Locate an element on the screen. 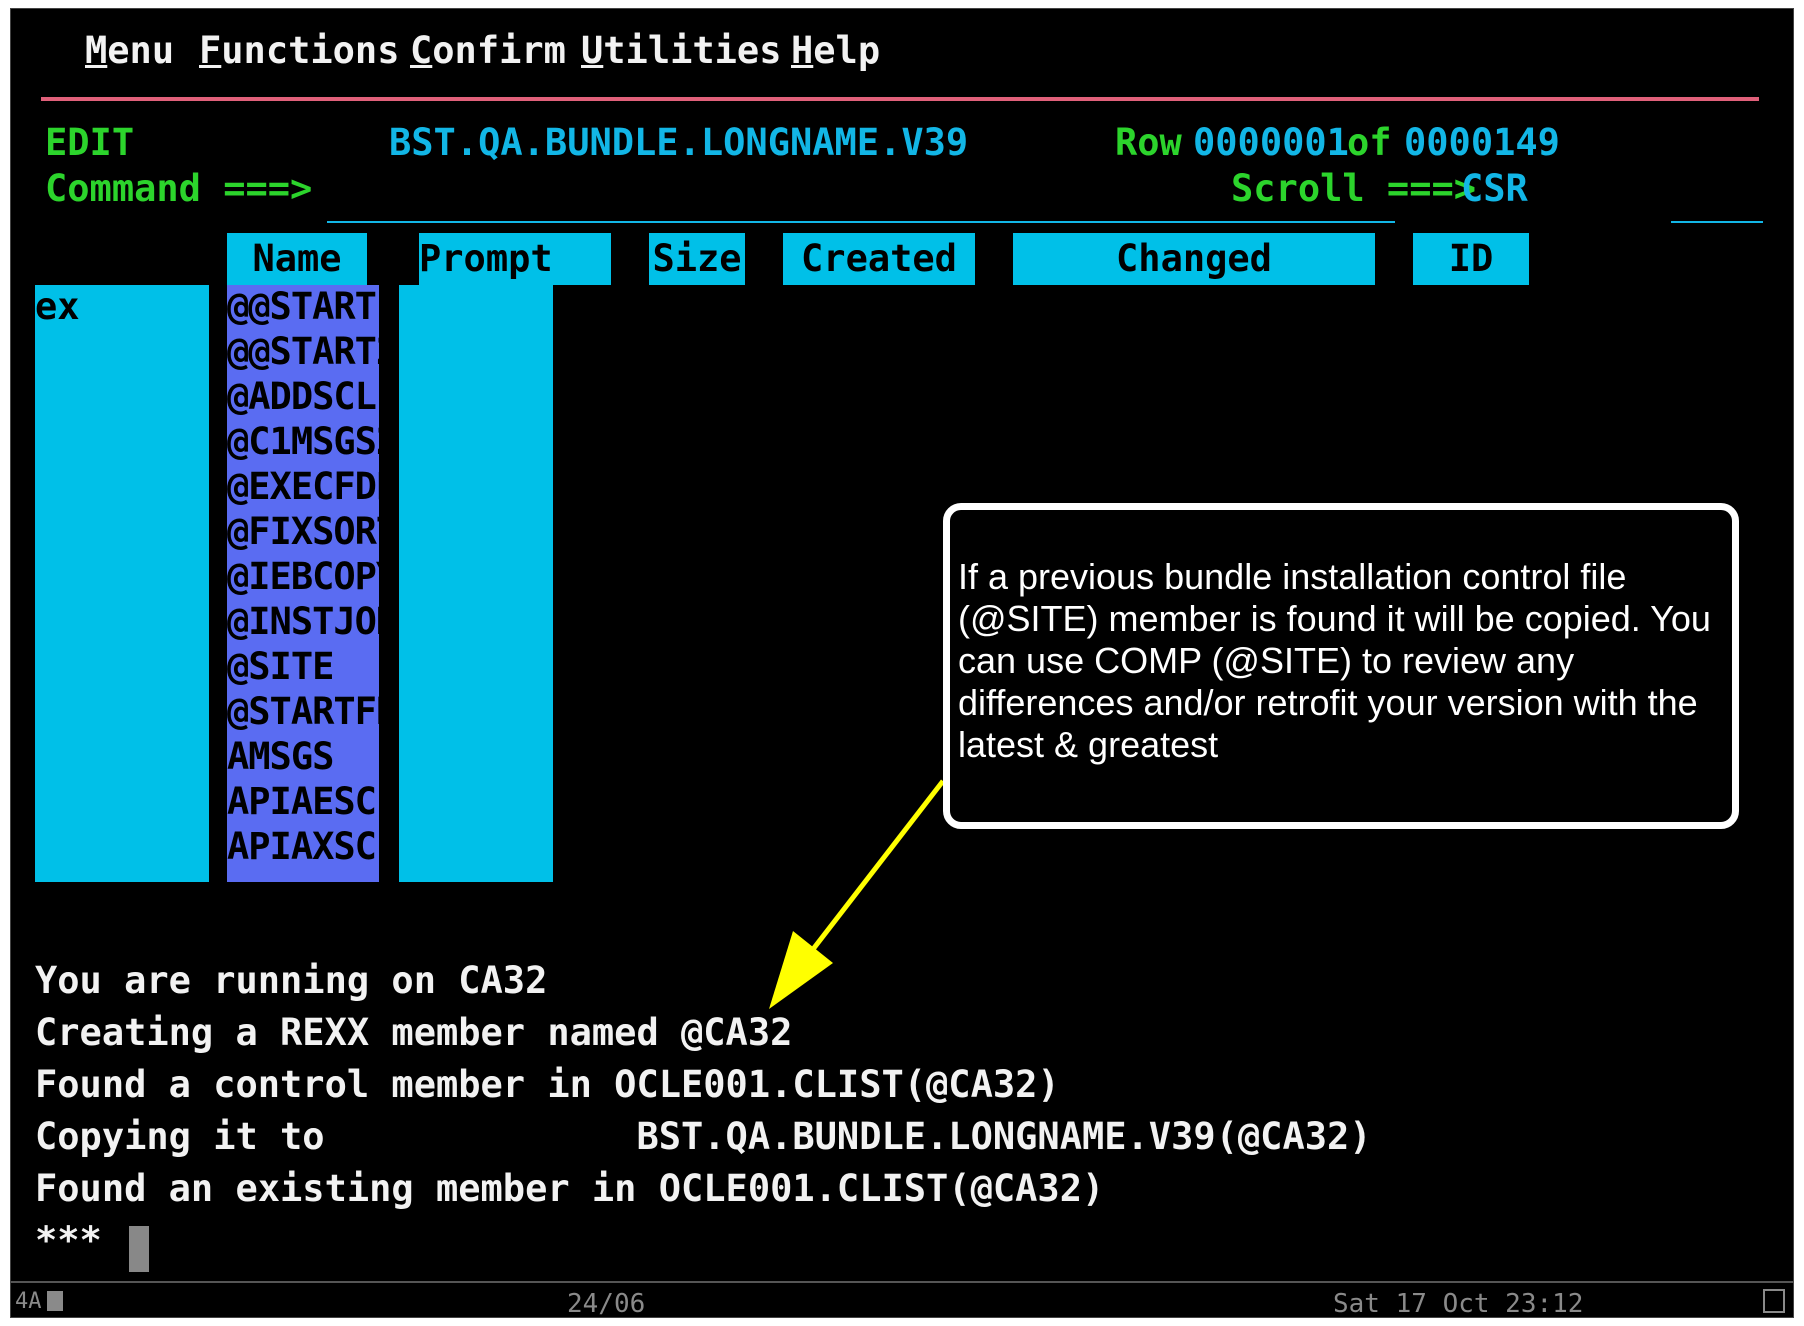 This screenshot has width=1804, height=1326. status-bar: 4A 24/06 Sat 17 Oct 23:12 is located at coordinates (902, 1300).